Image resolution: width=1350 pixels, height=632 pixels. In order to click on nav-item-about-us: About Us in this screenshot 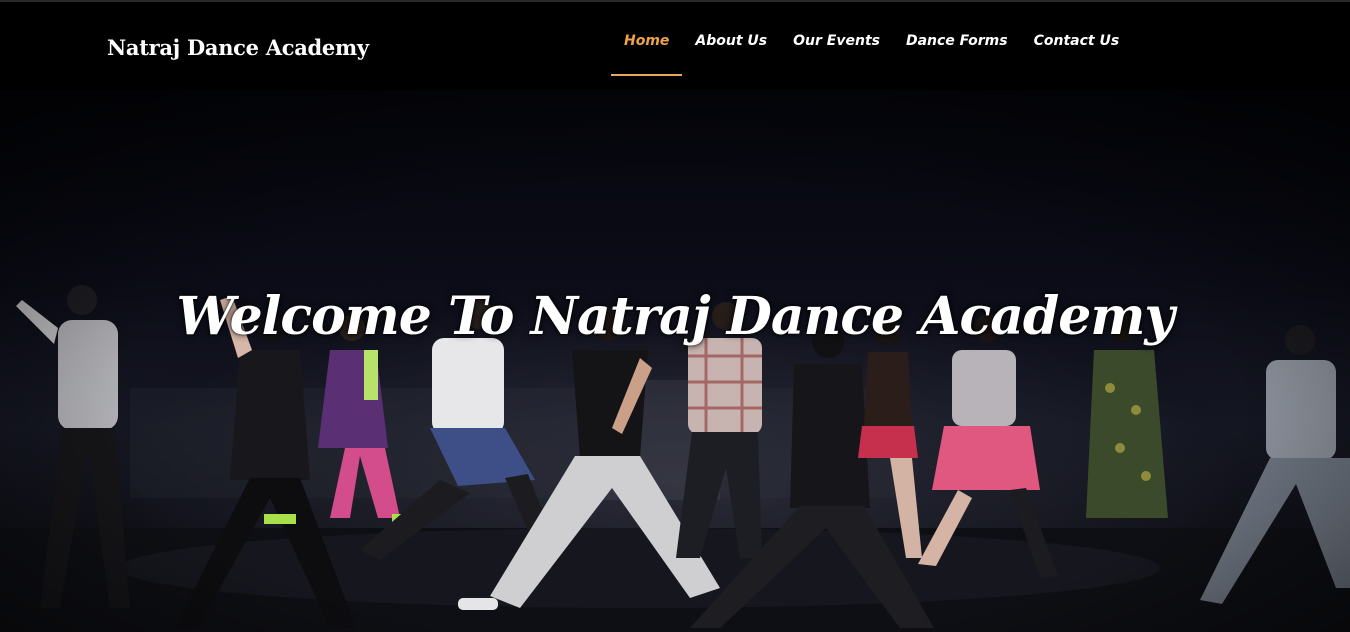, I will do `click(731, 39)`.